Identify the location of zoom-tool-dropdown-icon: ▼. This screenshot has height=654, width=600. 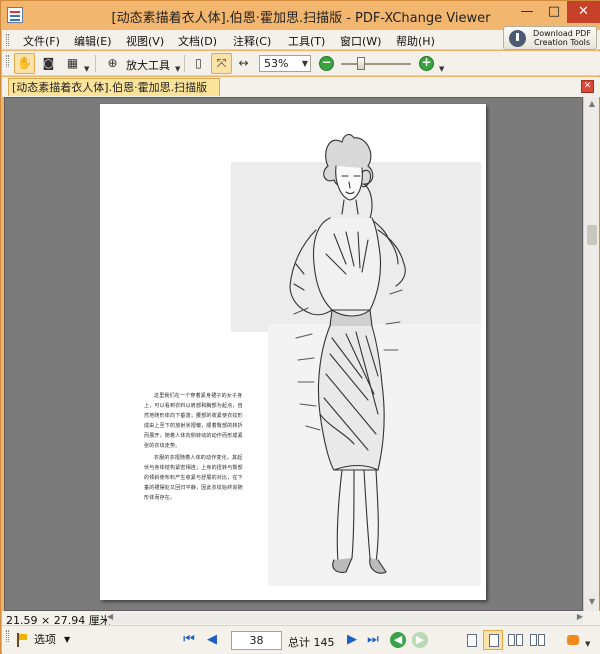
(178, 69).